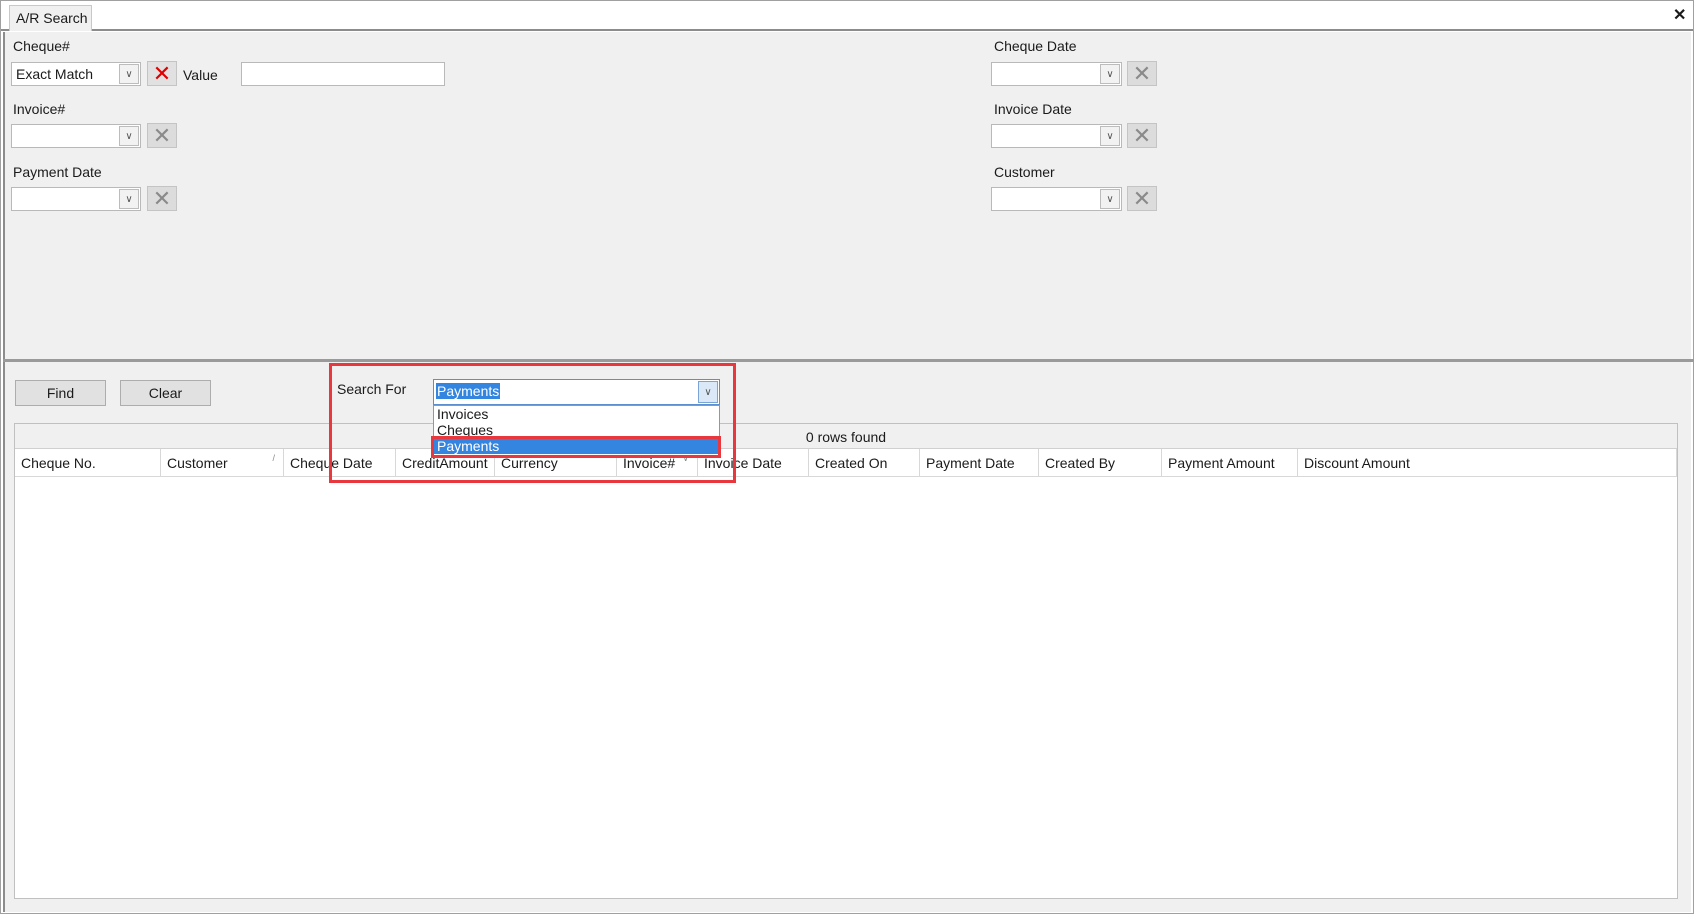 This screenshot has height=914, width=1694. I want to click on column-header-label: Invoice#, so click(649, 463).